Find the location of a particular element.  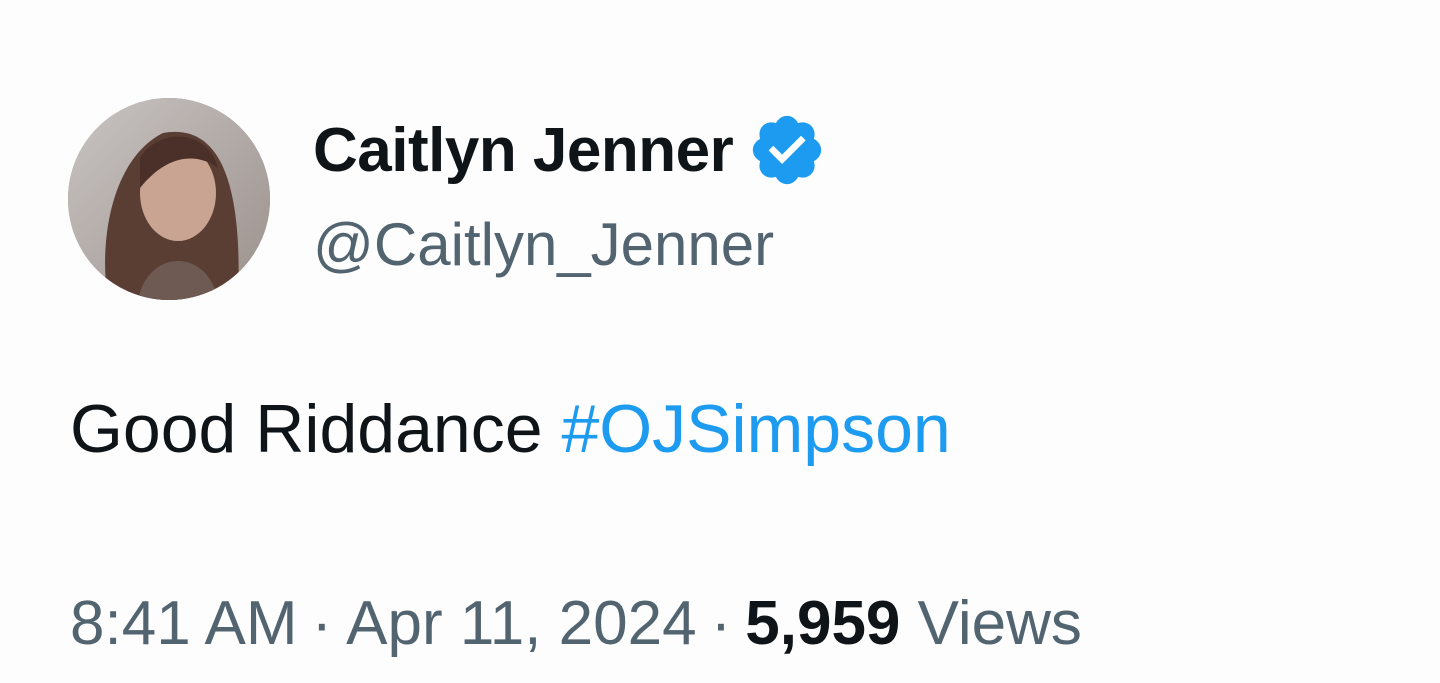

author-handle: @Caitlyn_Jenner is located at coordinates (543, 244).